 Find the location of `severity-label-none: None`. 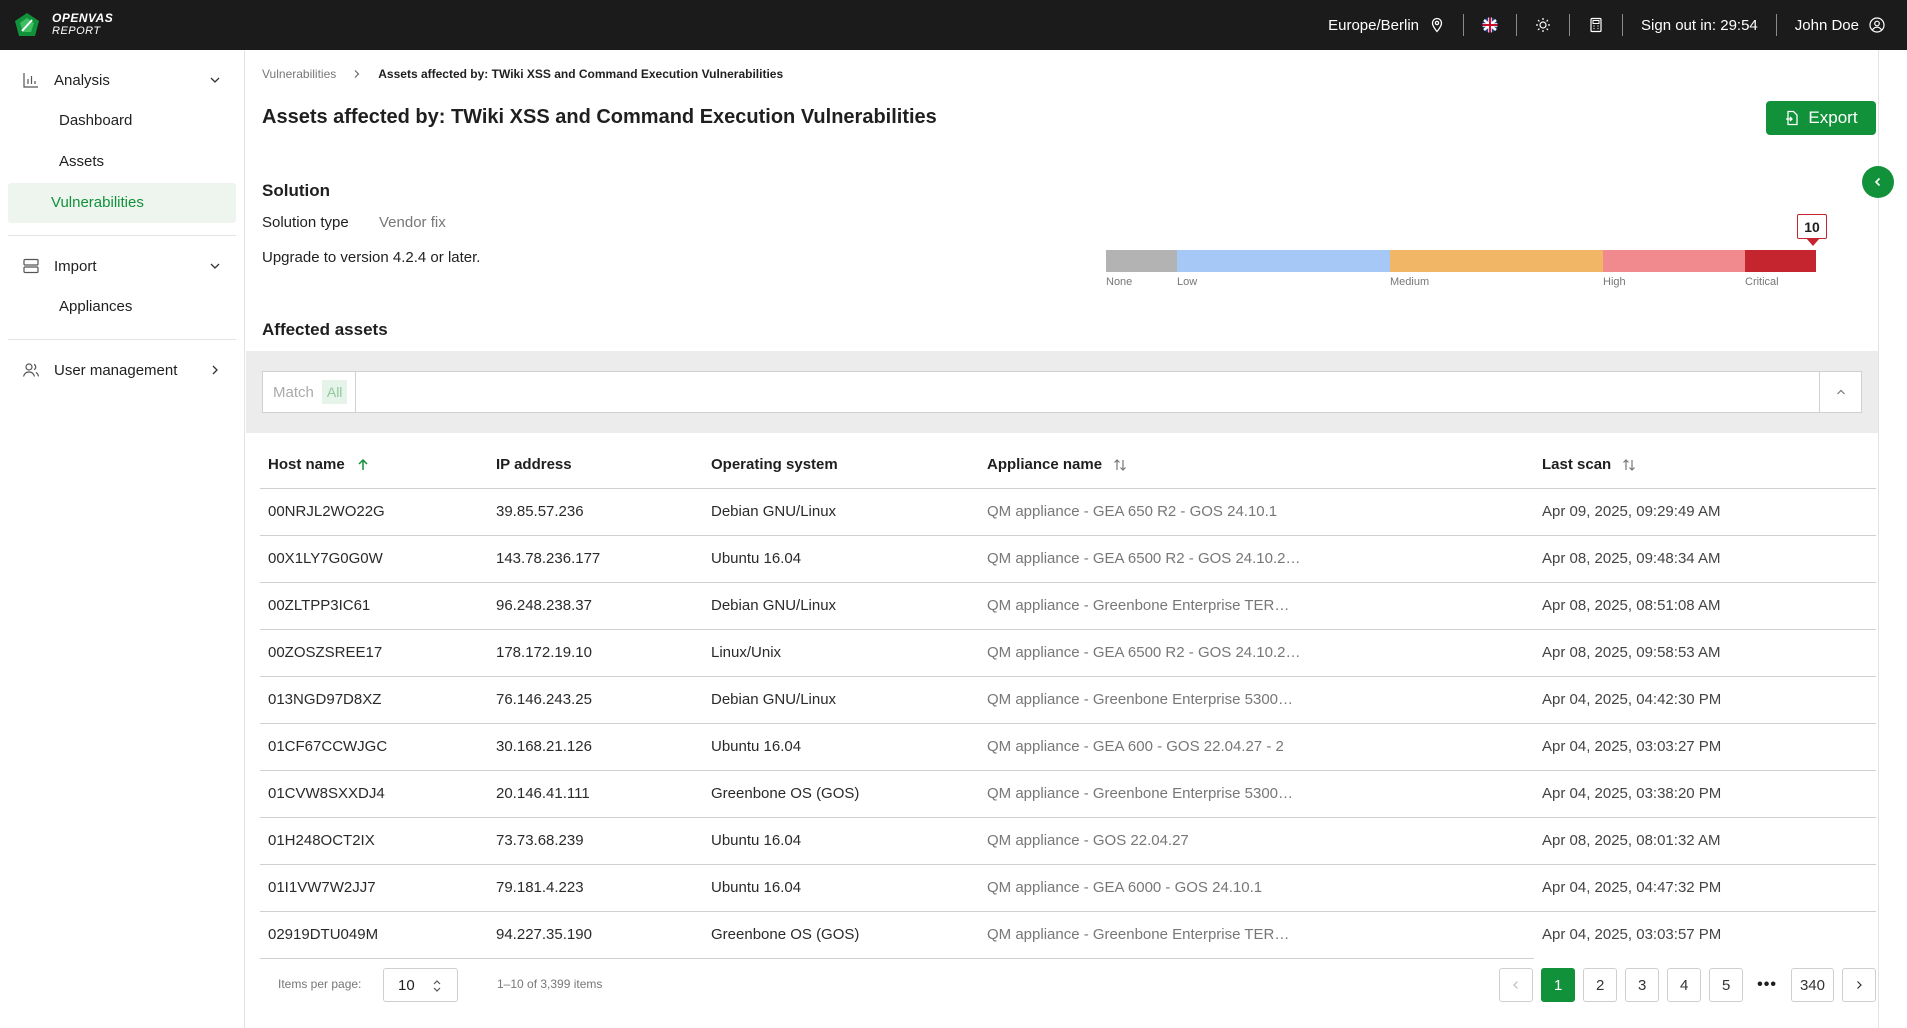

severity-label-none: None is located at coordinates (1119, 282).